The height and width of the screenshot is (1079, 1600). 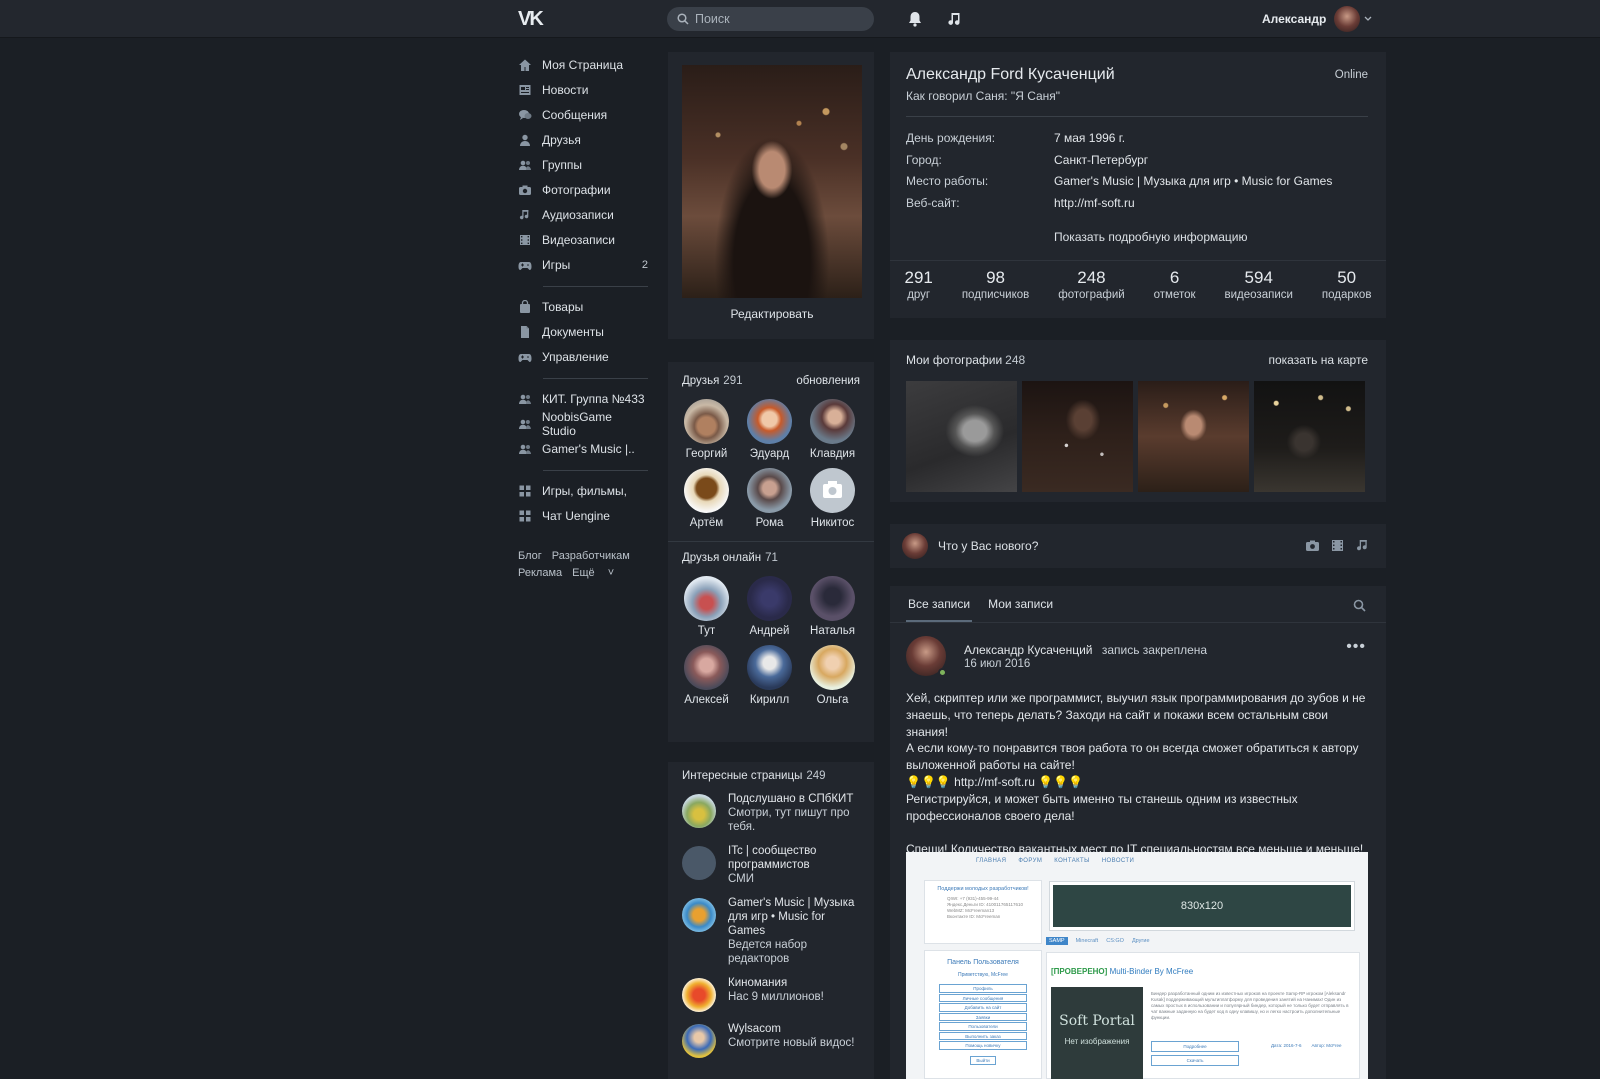 What do you see at coordinates (583, 164) in the screenshot?
I see `sidebar-item-main-4: Группы` at bounding box center [583, 164].